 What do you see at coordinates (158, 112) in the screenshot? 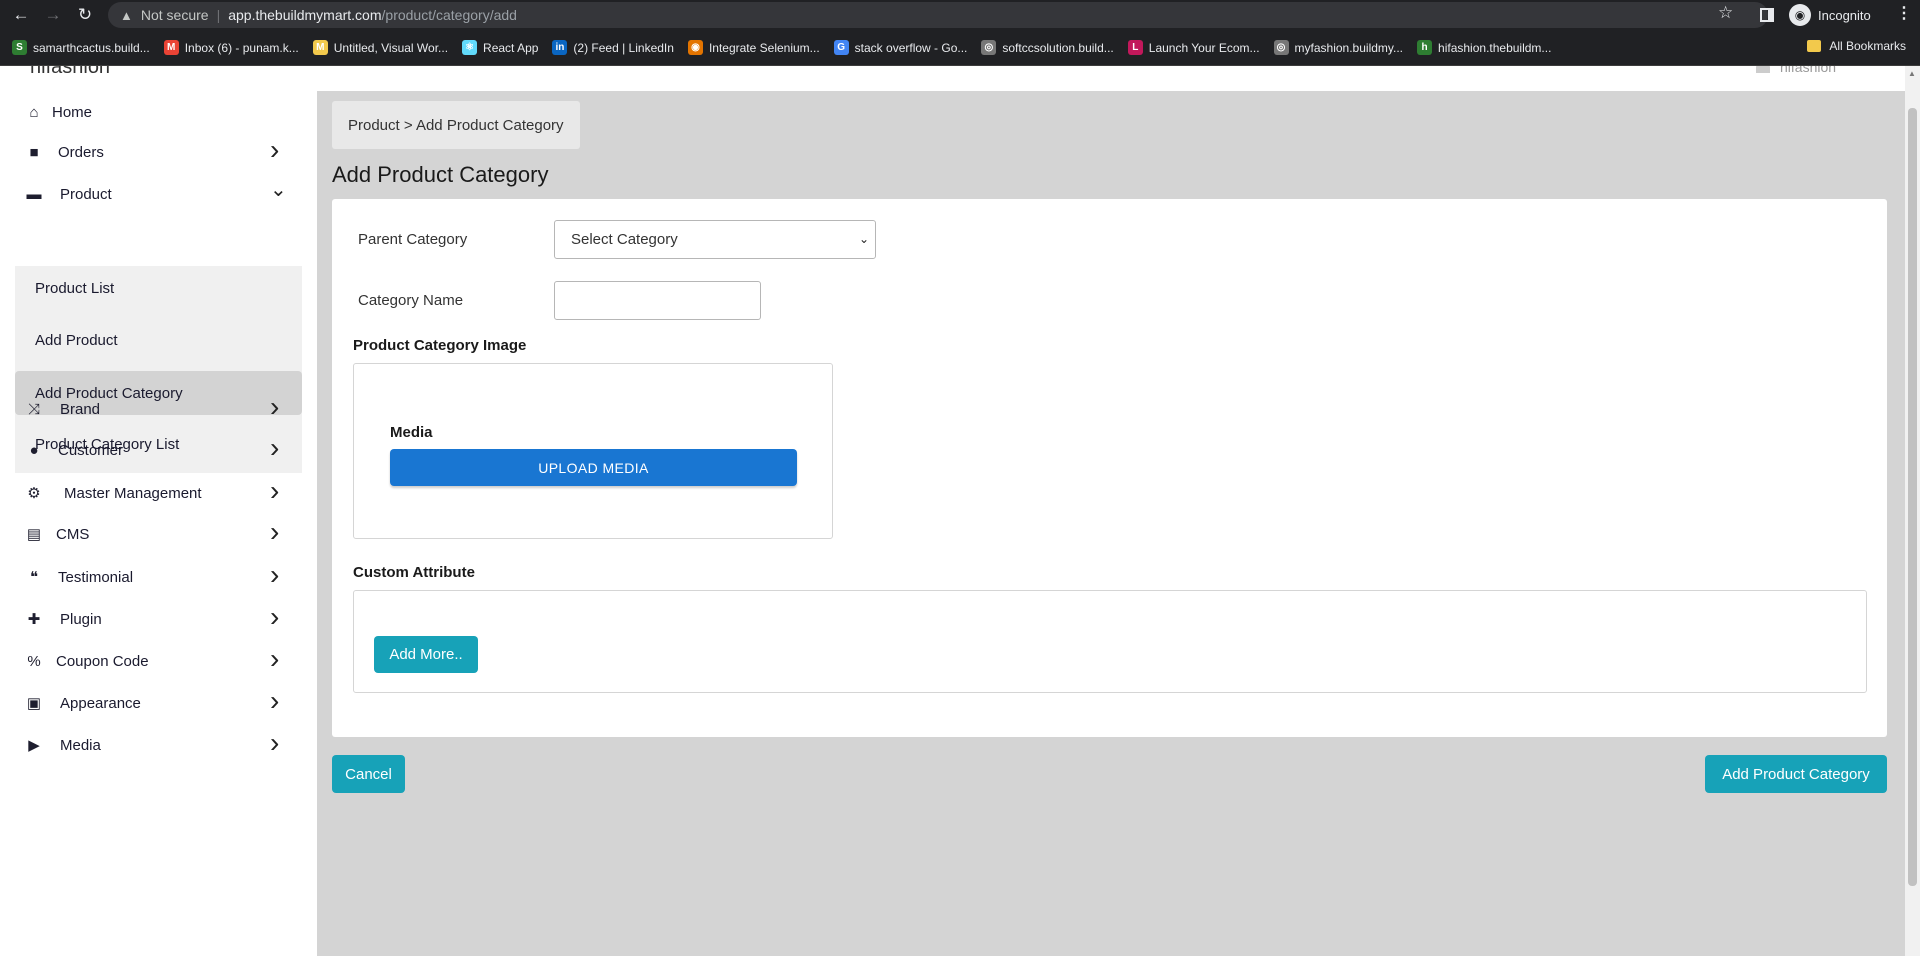
I see `sidebar-item-home: ⌂ Home` at bounding box center [158, 112].